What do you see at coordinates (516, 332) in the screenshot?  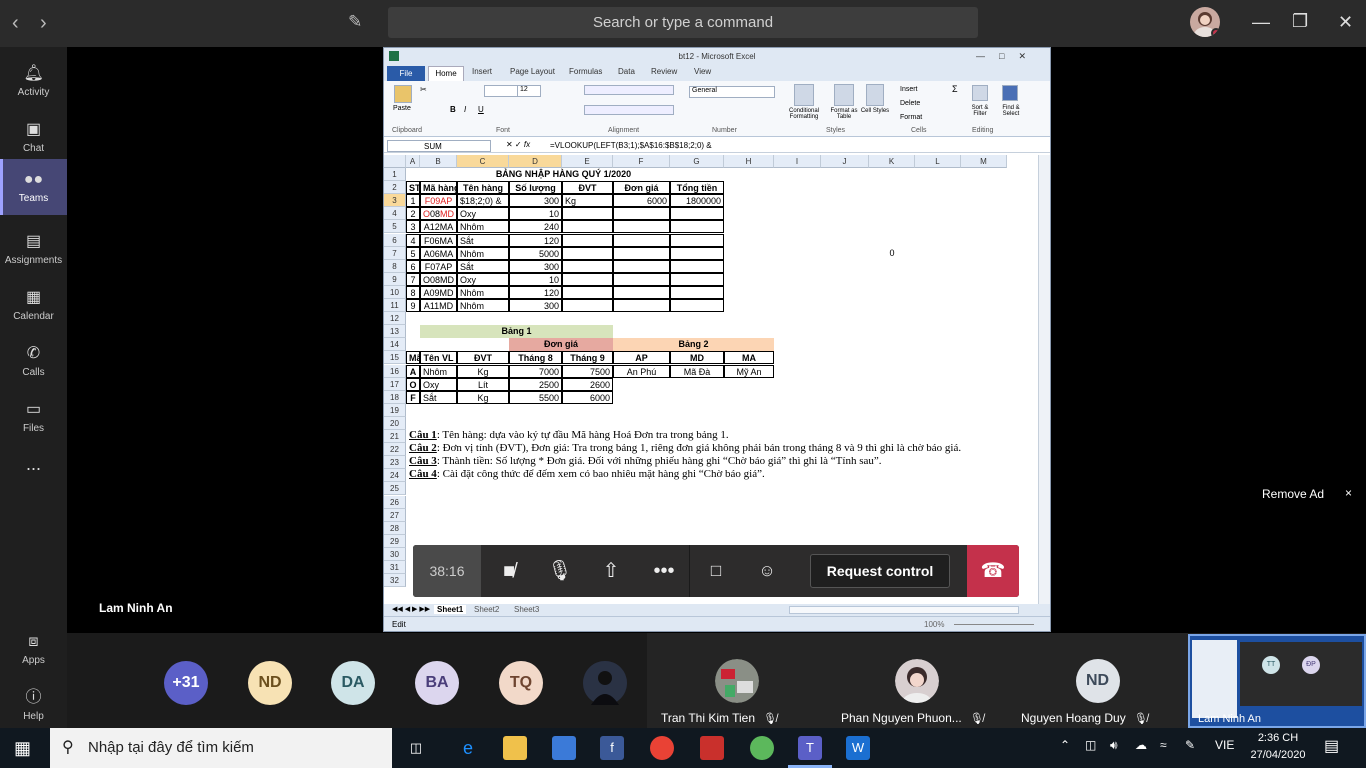 I see `table-title: Bảng 1` at bounding box center [516, 332].